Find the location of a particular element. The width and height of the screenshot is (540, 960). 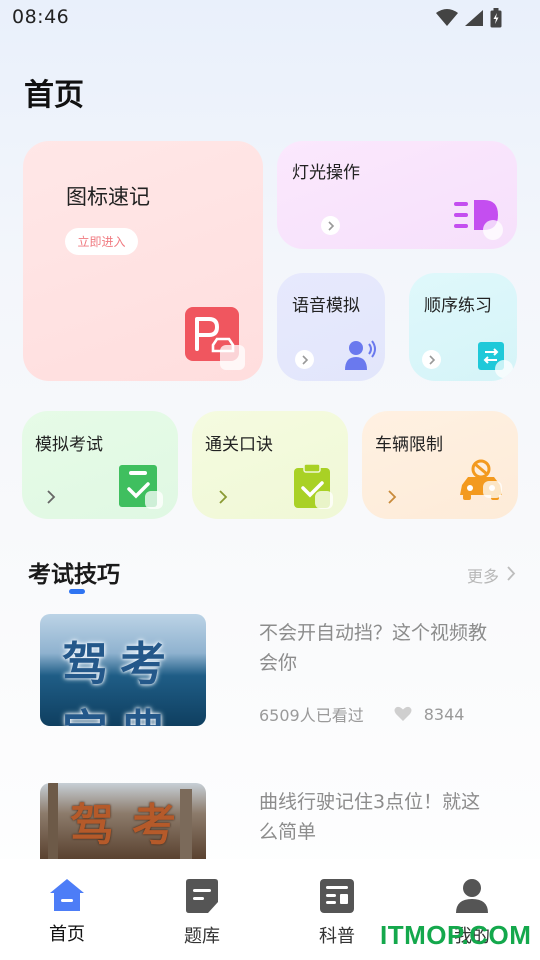

enter-now-button: 立即进入 is located at coordinates (101, 241).